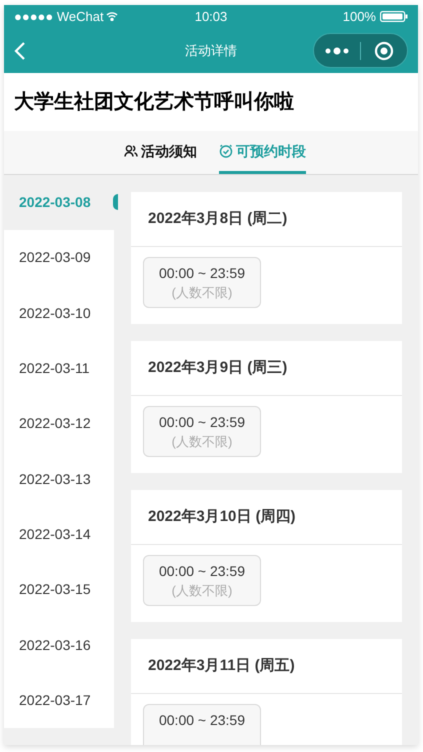 This screenshot has width=423, height=752. Describe the element at coordinates (221, 666) in the screenshot. I see `day-heading: 2022年3月11日 (周五)` at that location.